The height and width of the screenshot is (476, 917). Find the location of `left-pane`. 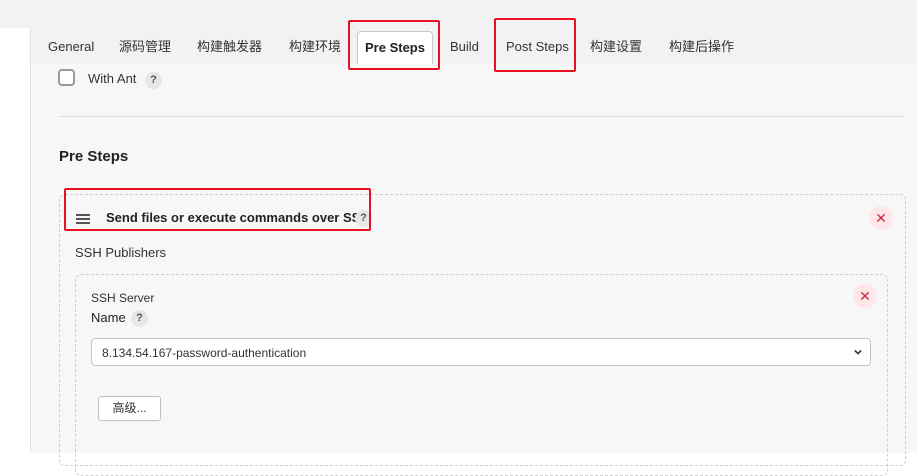

left-pane is located at coordinates (15, 240).